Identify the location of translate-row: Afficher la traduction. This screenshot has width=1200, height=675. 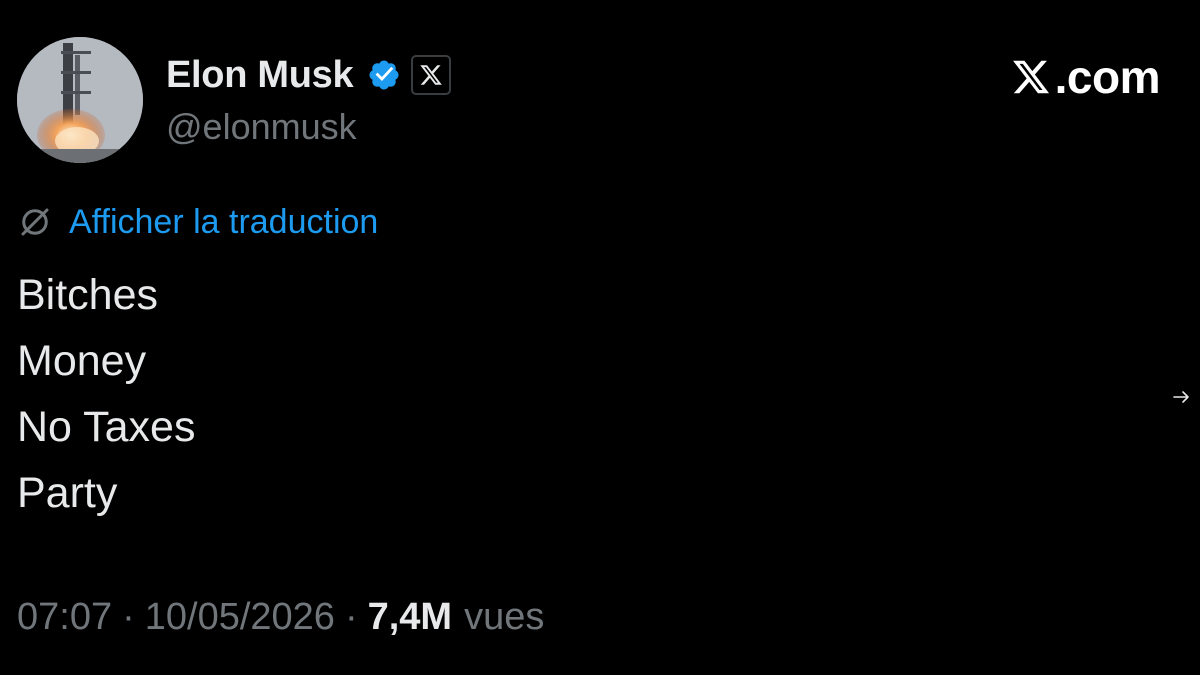
(197, 222).